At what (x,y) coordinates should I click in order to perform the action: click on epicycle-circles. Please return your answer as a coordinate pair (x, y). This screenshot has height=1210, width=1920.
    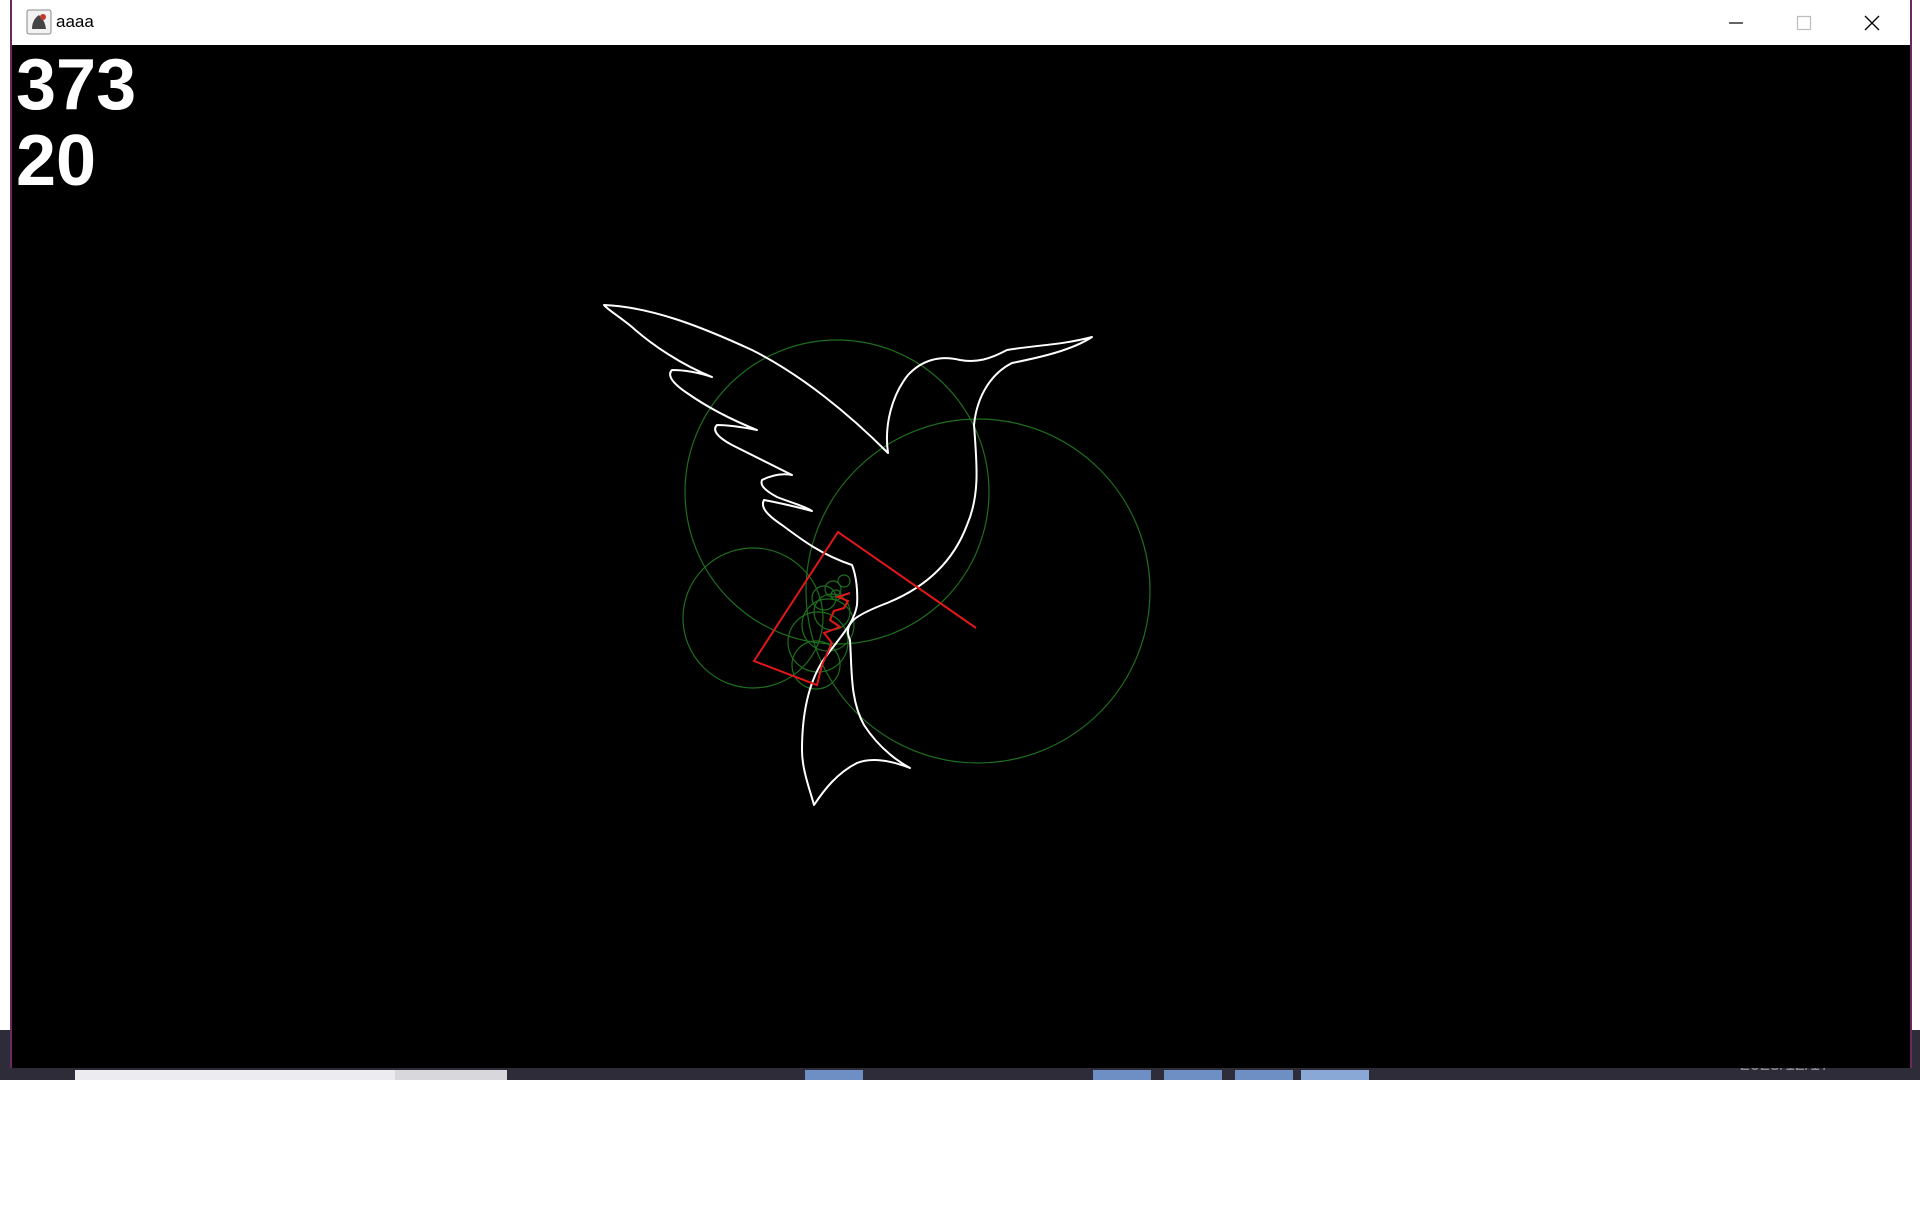
    Looking at the image, I should click on (916, 551).